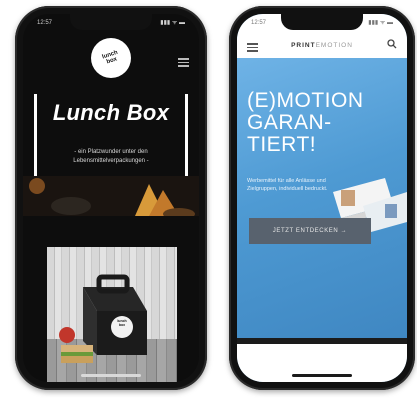 The image size is (417, 398). I want to click on logo-text: lunch box, so click(110, 57).